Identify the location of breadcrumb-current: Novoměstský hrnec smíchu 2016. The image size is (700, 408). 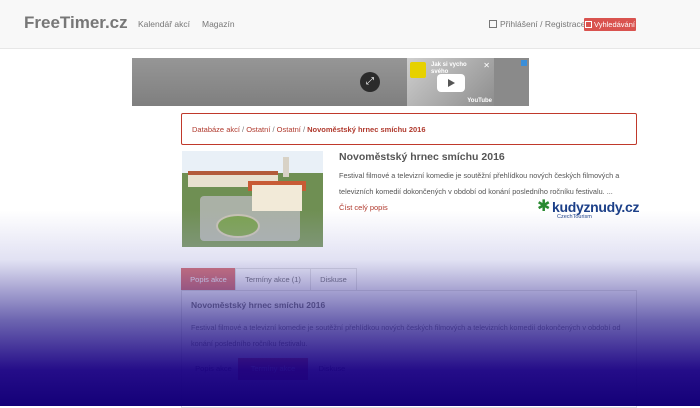
(366, 129).